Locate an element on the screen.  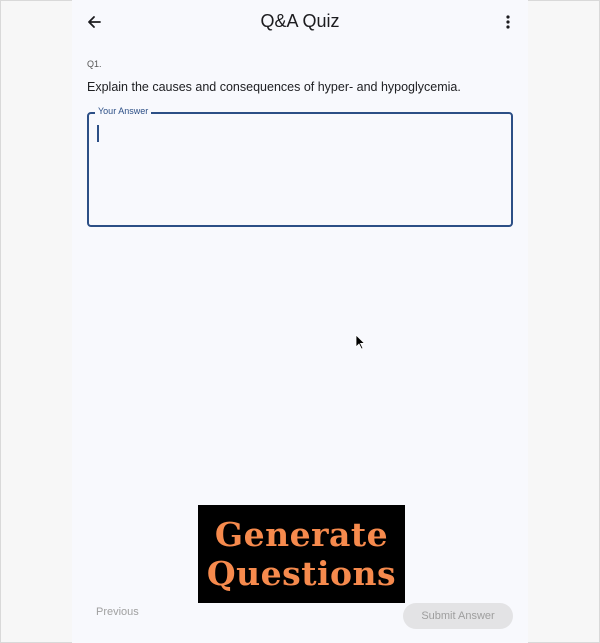
more-vert-icon is located at coordinates (508, 22).